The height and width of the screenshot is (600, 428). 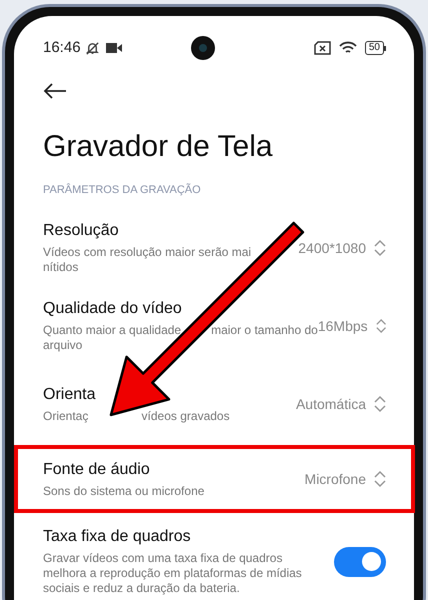 I want to click on battery-icon: 50, so click(x=375, y=48).